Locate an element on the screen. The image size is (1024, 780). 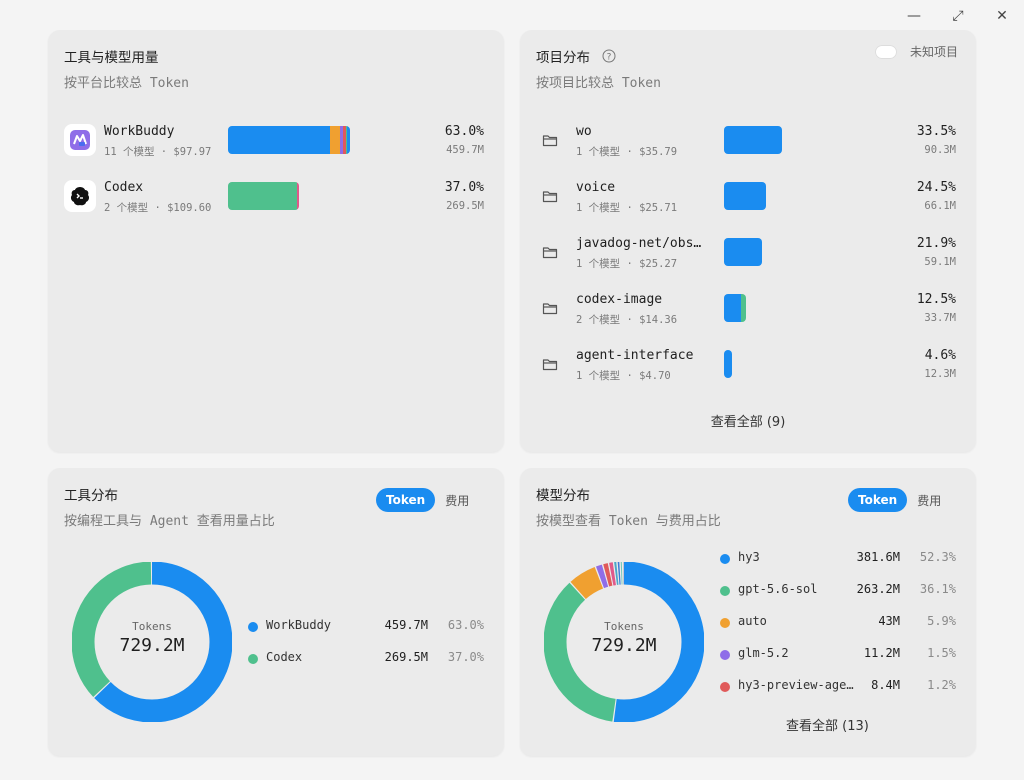
row-meta: 1 个模型 · $4.70 is located at coordinates (623, 376).